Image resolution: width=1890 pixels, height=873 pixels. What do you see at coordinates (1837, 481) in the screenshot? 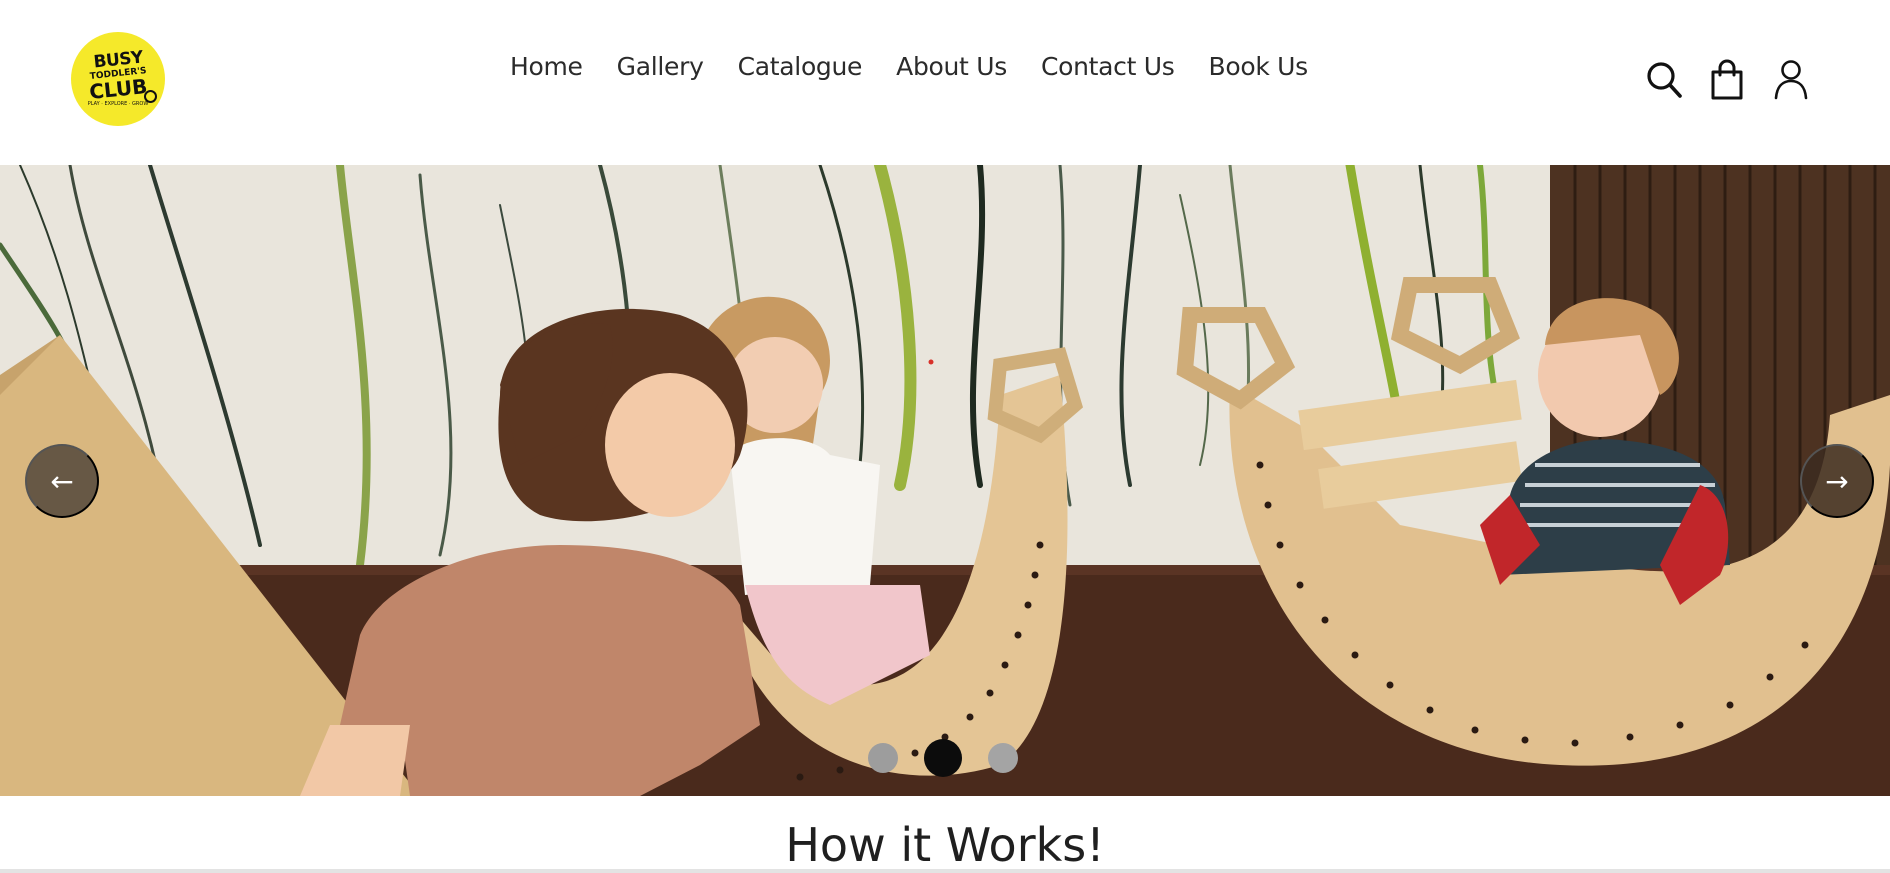
I see `next-slide-button: →` at bounding box center [1837, 481].